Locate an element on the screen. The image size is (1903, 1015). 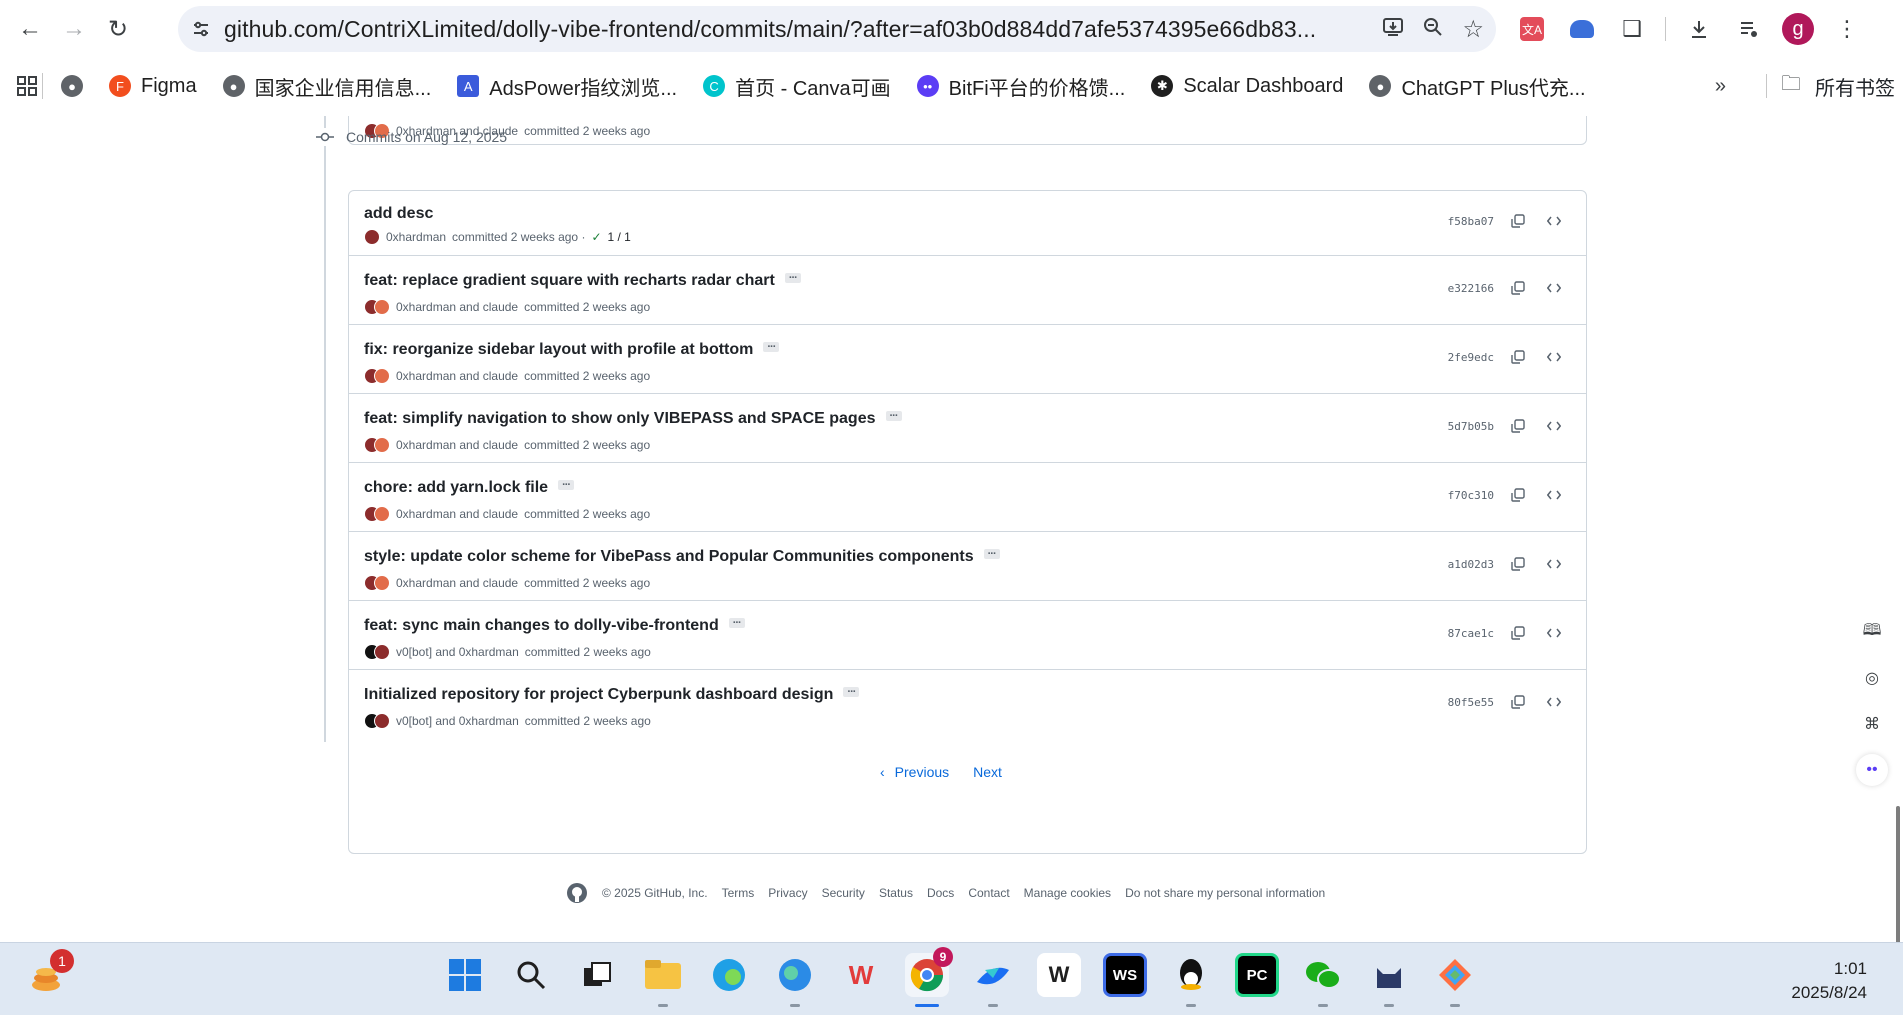
zoom-icon is located at coordinates (1433, 29).